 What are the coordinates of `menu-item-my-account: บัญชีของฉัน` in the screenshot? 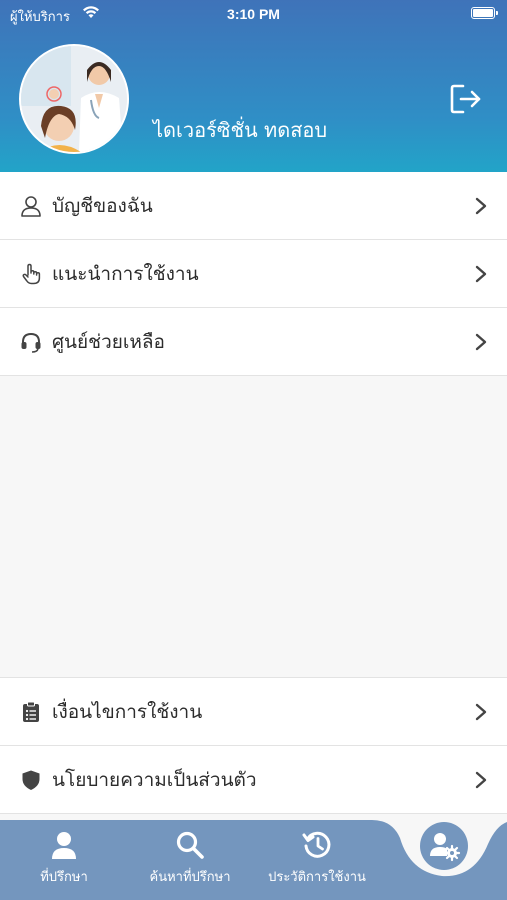 It's located at (253, 206).